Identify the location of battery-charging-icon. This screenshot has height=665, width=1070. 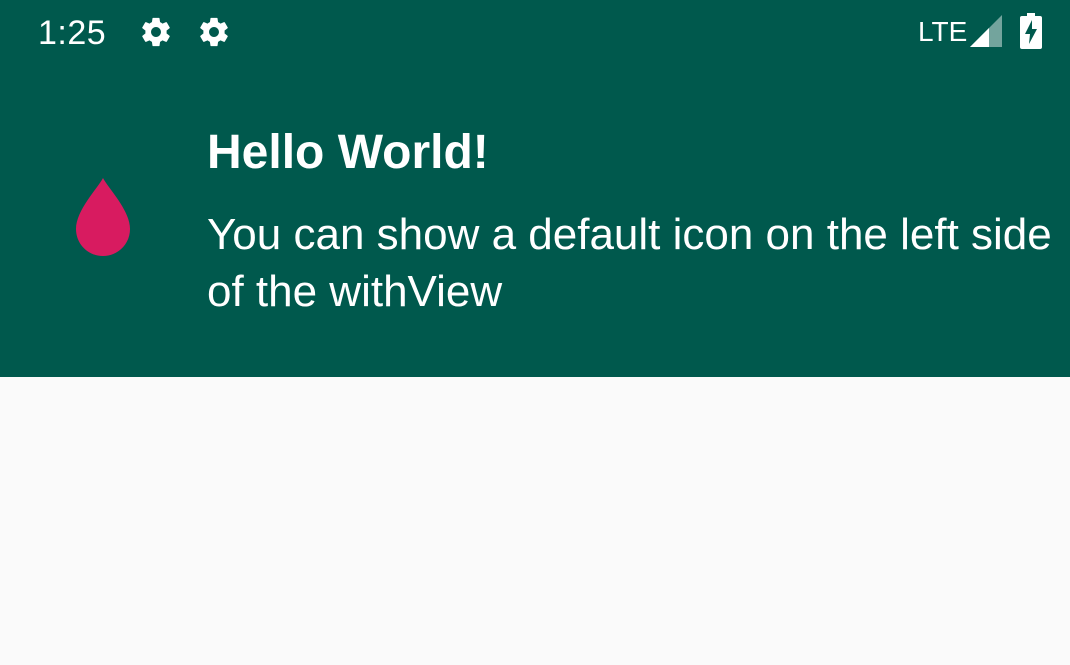
(1031, 31).